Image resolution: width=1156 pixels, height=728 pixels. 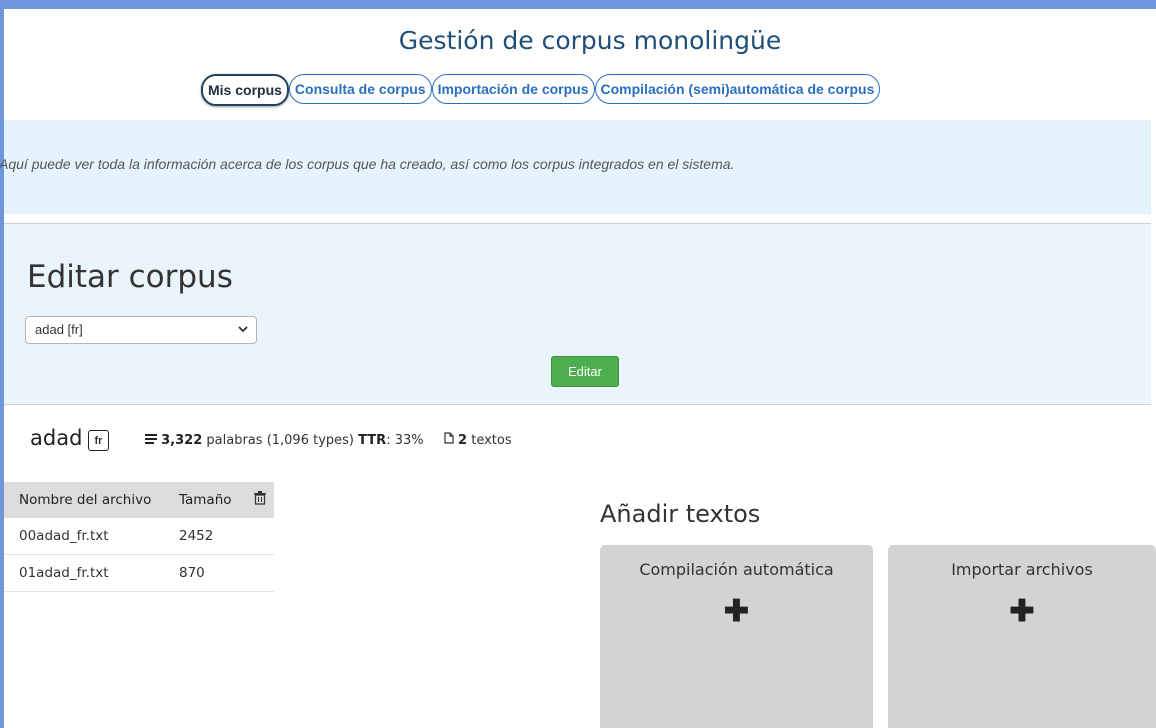 I want to click on corpus-select: adad [fr], so click(x=141, y=330).